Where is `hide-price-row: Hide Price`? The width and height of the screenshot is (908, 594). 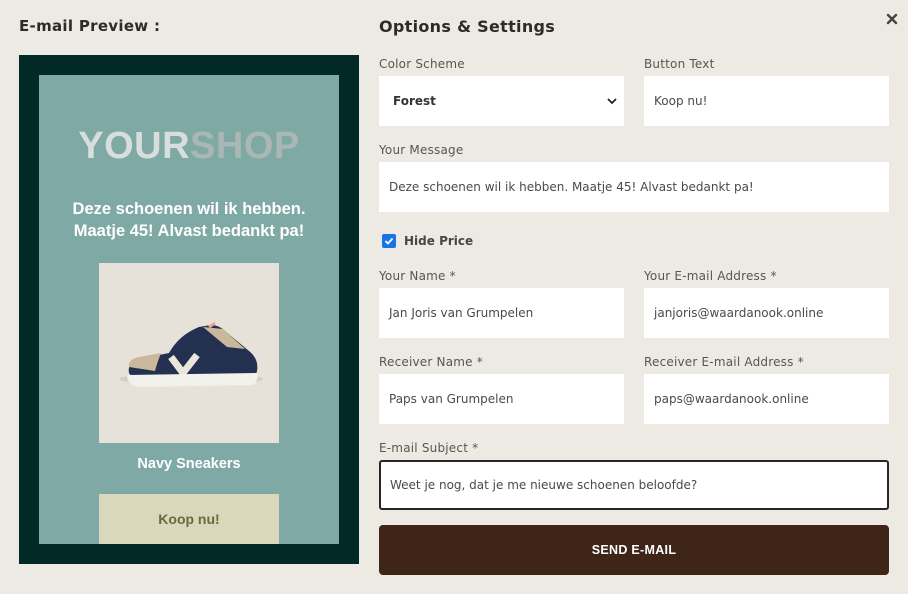 hide-price-row: Hide Price is located at coordinates (427, 241).